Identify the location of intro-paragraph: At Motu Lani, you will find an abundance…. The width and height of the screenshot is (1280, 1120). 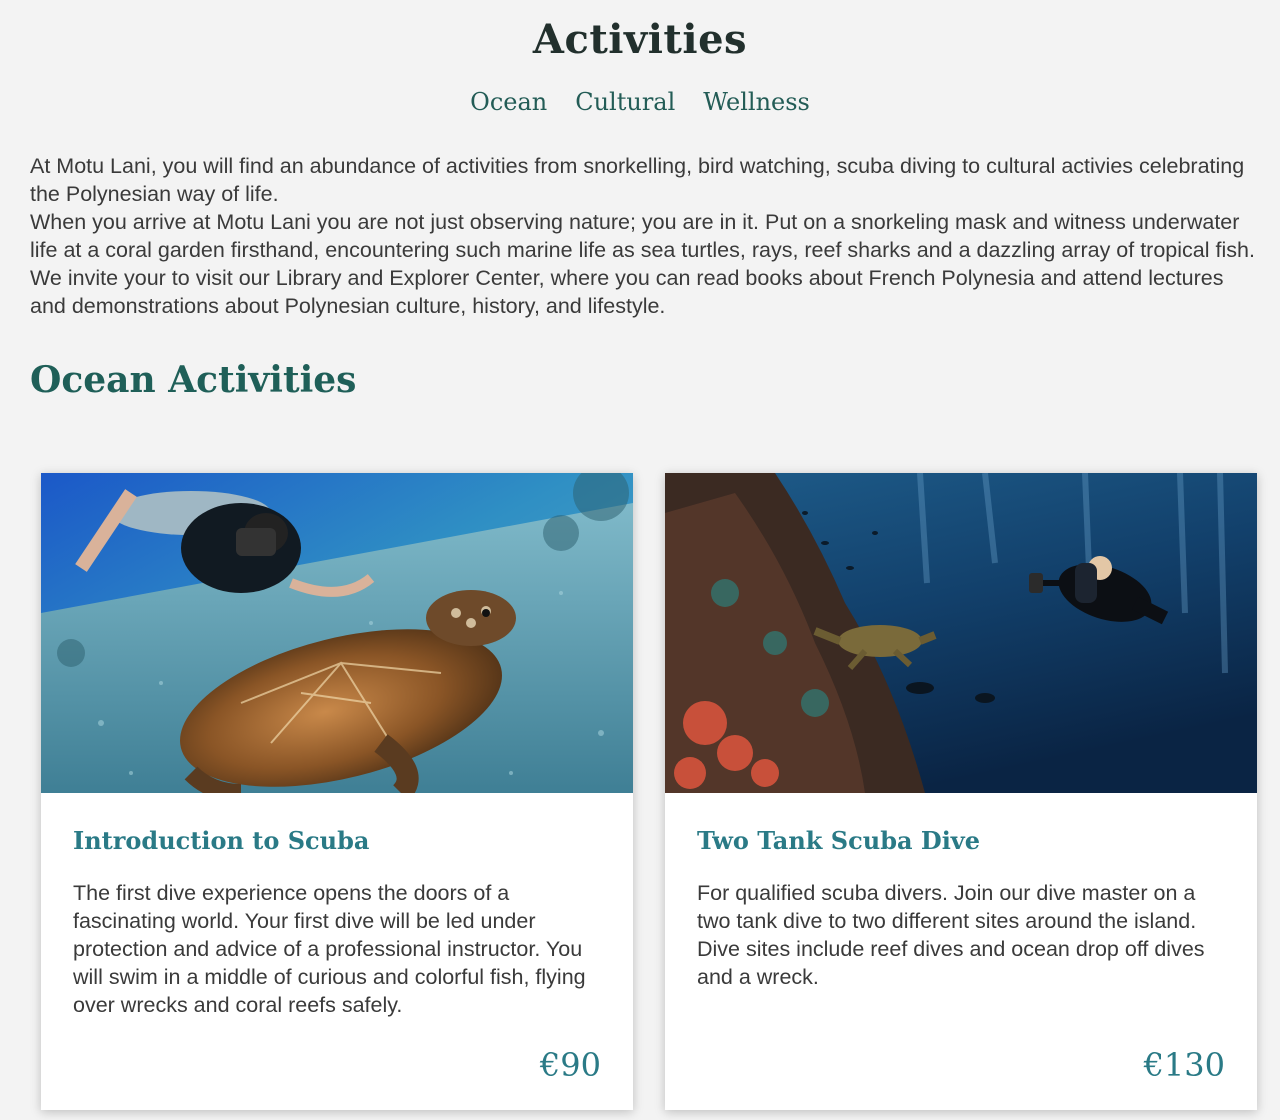
(637, 180).